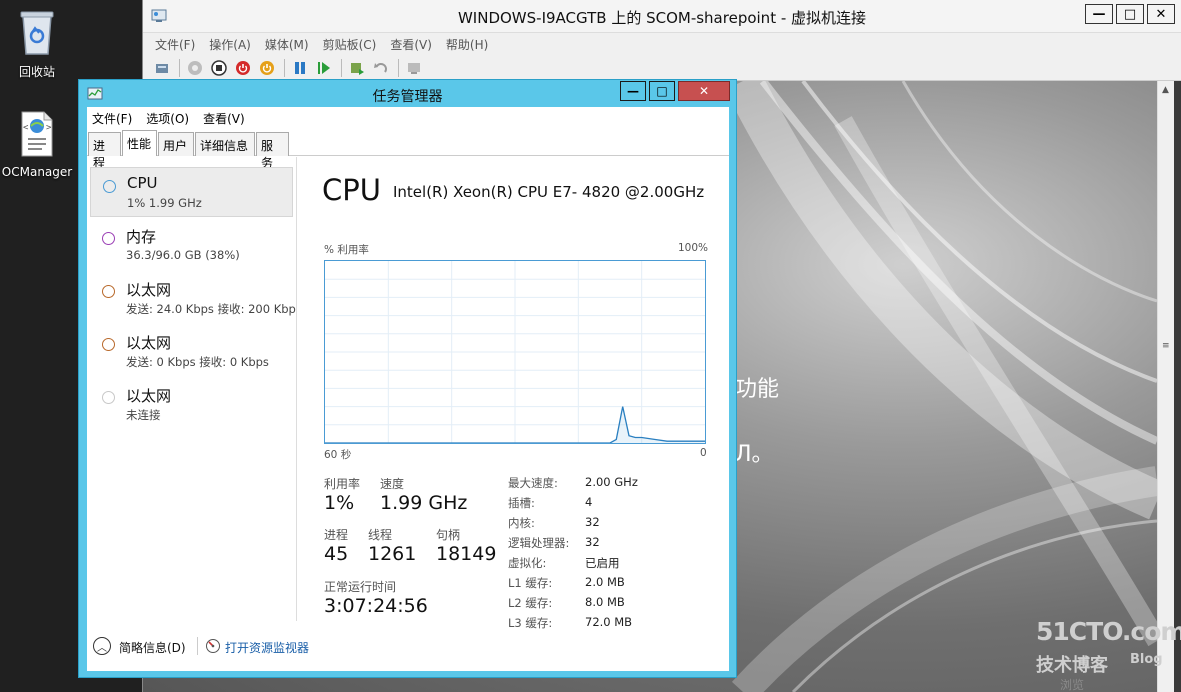 This screenshot has height=692, width=1181. Describe the element at coordinates (704, 91) in the screenshot. I see `tm-close-button: ✕` at that location.